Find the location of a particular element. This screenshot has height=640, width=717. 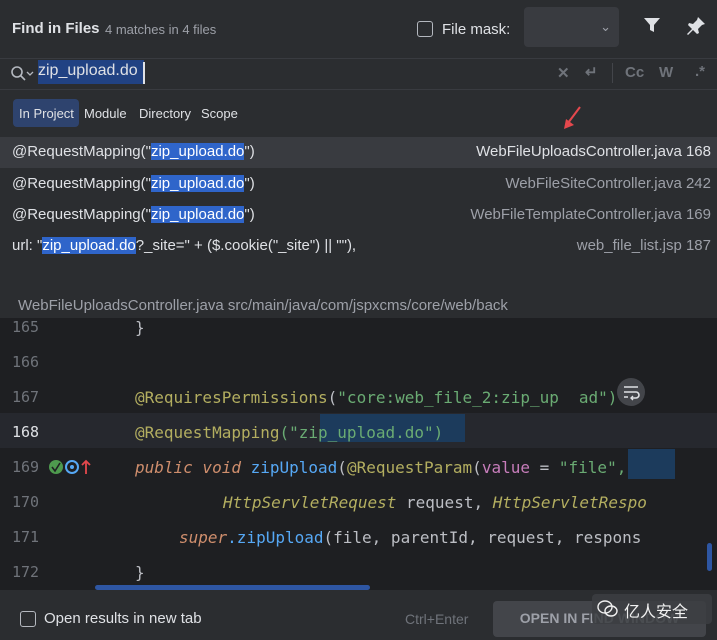

tab-module: Module is located at coordinates (105, 113).